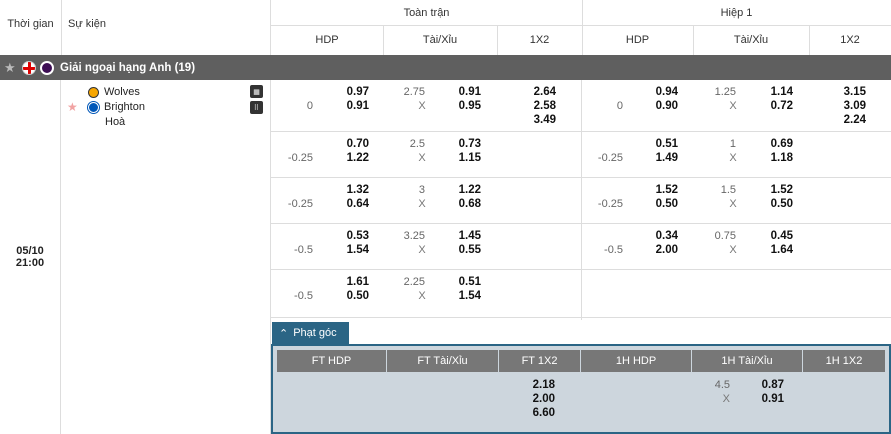 The image size is (891, 434). I want to click on ft-under-odds: 0.95, so click(456, 106).